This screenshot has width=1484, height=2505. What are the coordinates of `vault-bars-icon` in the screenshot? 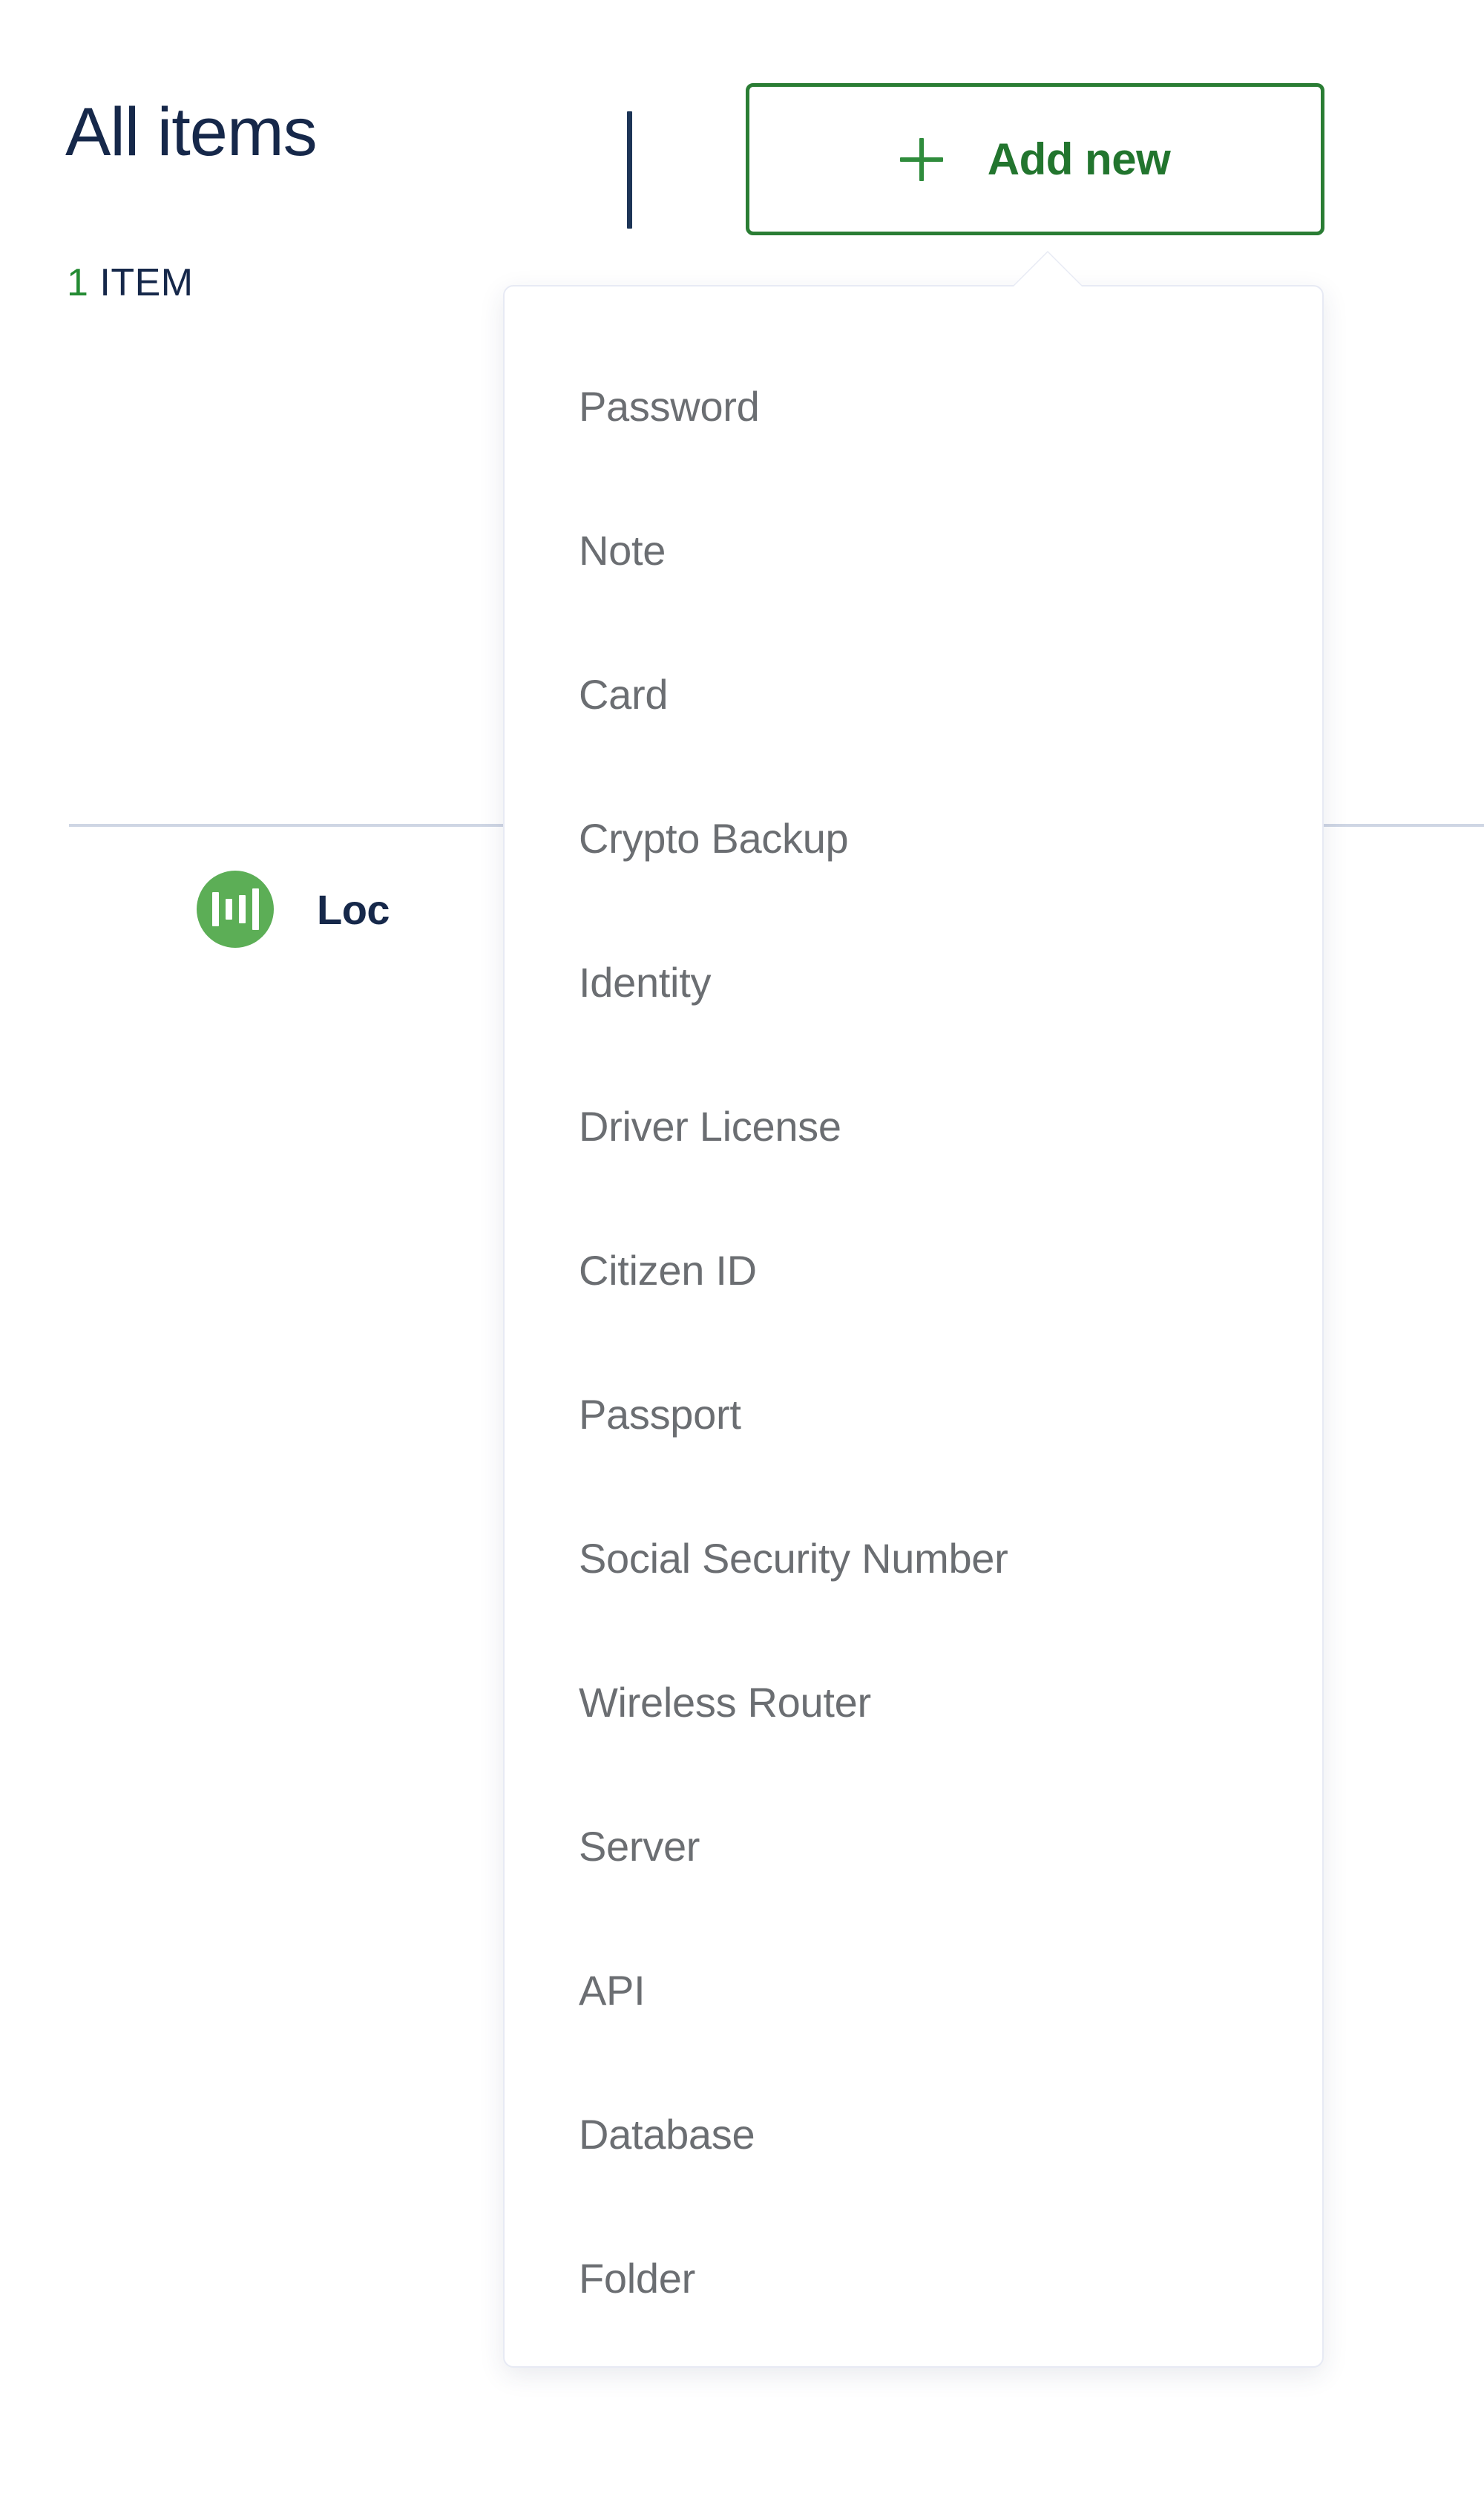 It's located at (235, 910).